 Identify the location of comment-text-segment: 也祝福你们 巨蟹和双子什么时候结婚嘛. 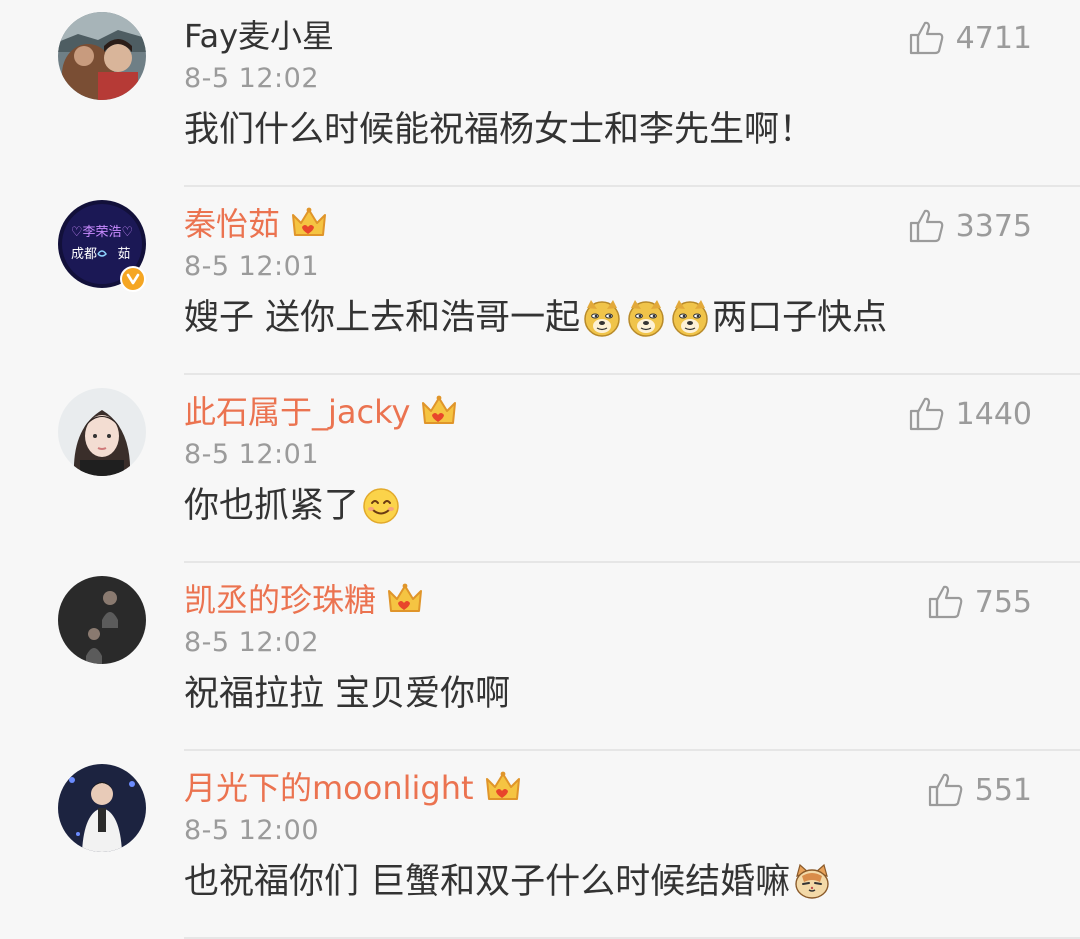
(487, 882).